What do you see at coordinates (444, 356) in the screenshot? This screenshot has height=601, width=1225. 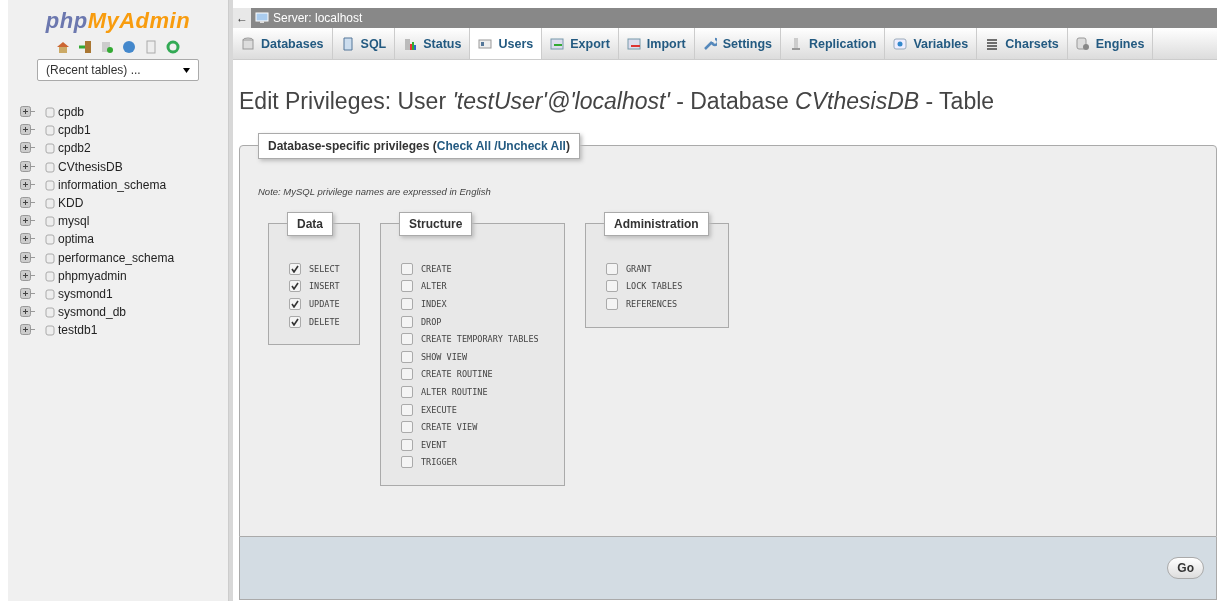 I see `privilege-label: SHOW VIEW` at bounding box center [444, 356].